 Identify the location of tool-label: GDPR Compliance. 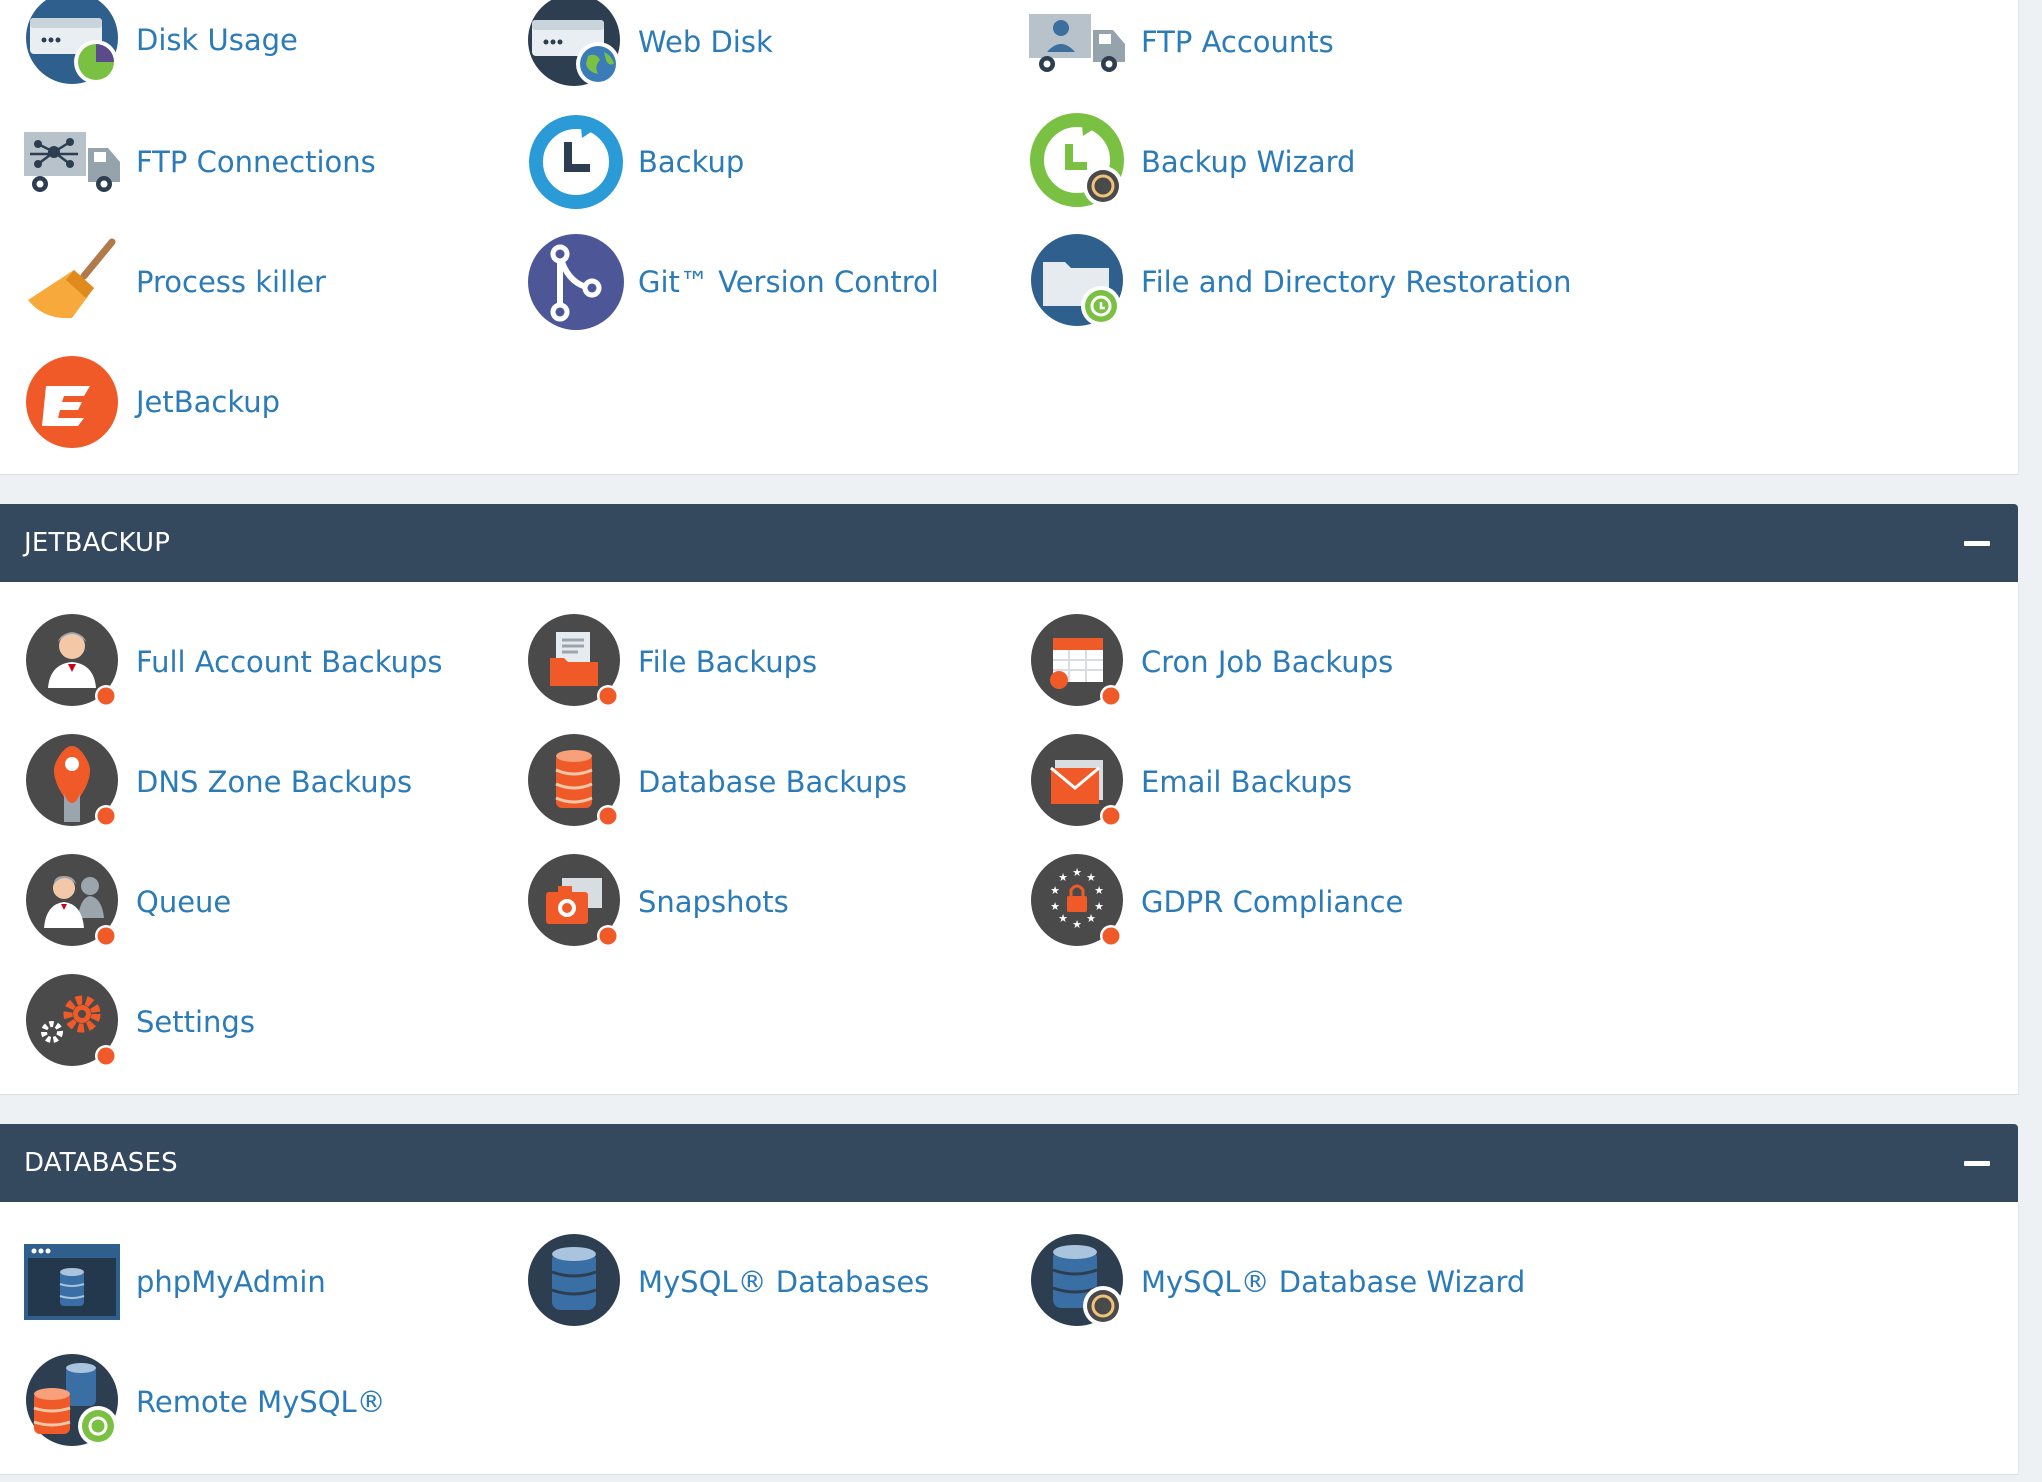
(1272, 902).